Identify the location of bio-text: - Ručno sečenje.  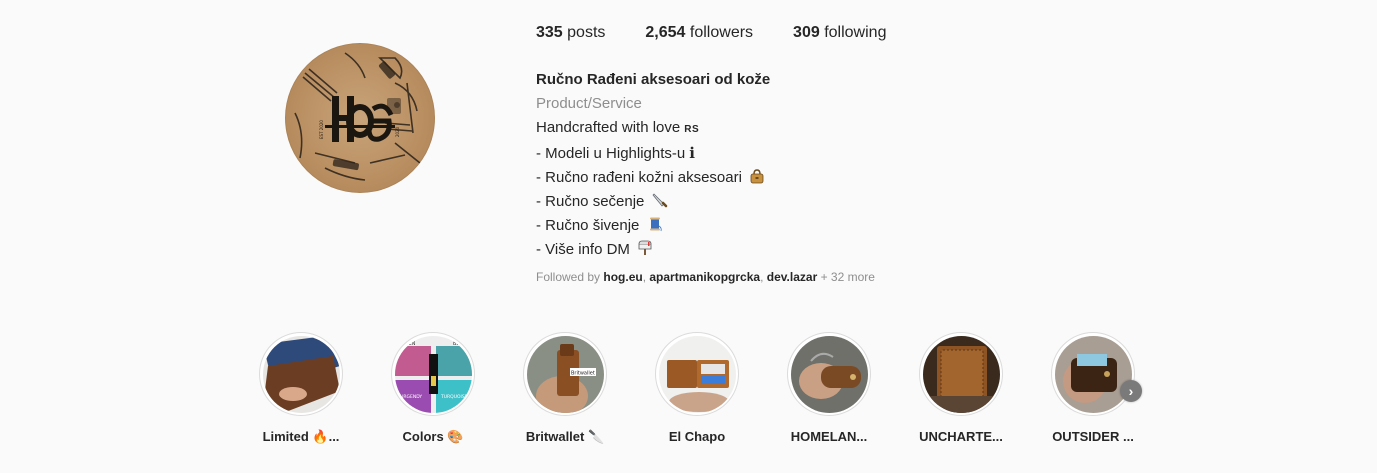
(590, 201).